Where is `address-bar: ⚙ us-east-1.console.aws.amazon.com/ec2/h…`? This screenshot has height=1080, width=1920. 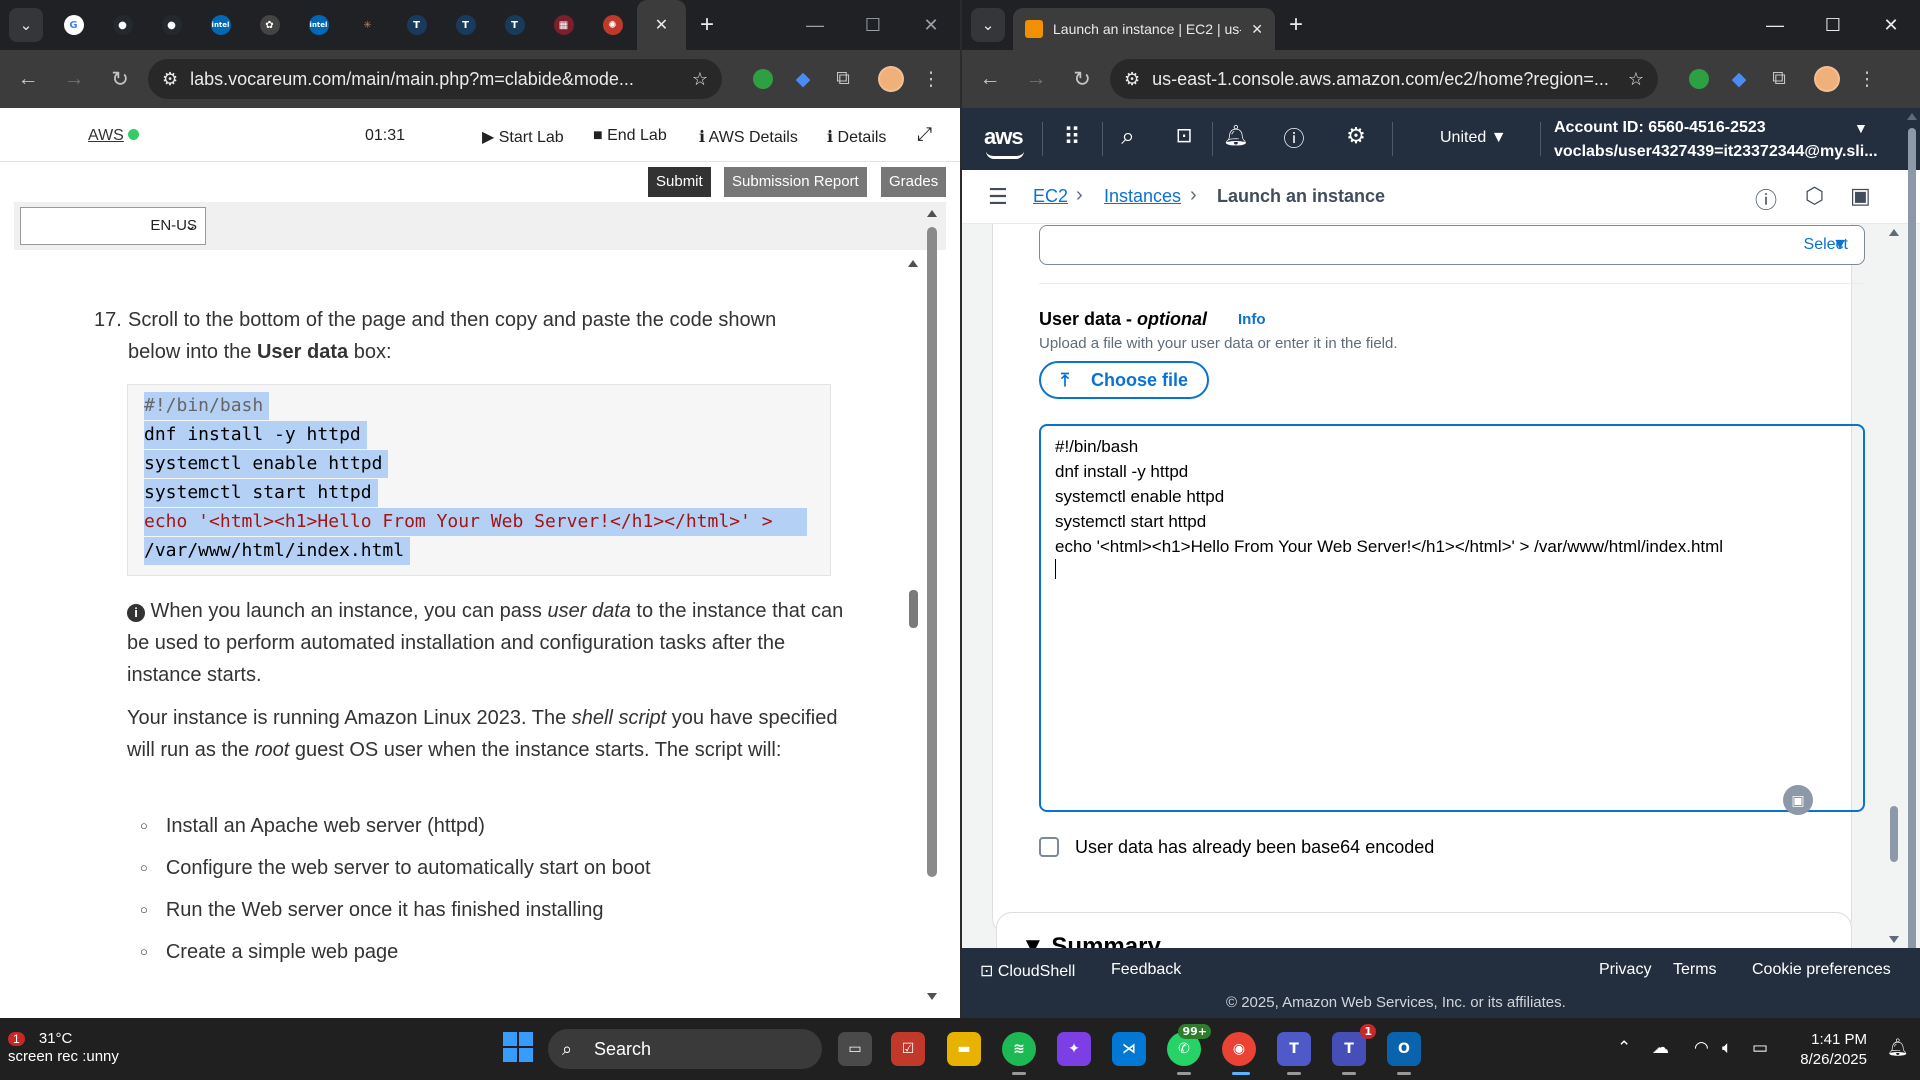 address-bar: ⚙ us-east-1.console.aws.amazon.com/ec2/h… is located at coordinates (1384, 79).